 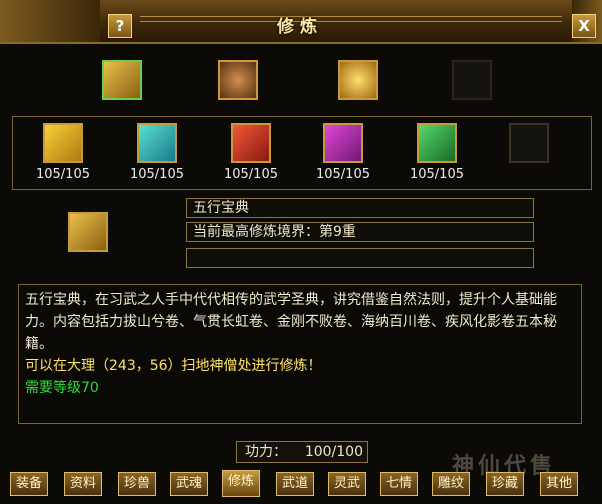 I want to click on title-decoration, so click(x=351, y=19).